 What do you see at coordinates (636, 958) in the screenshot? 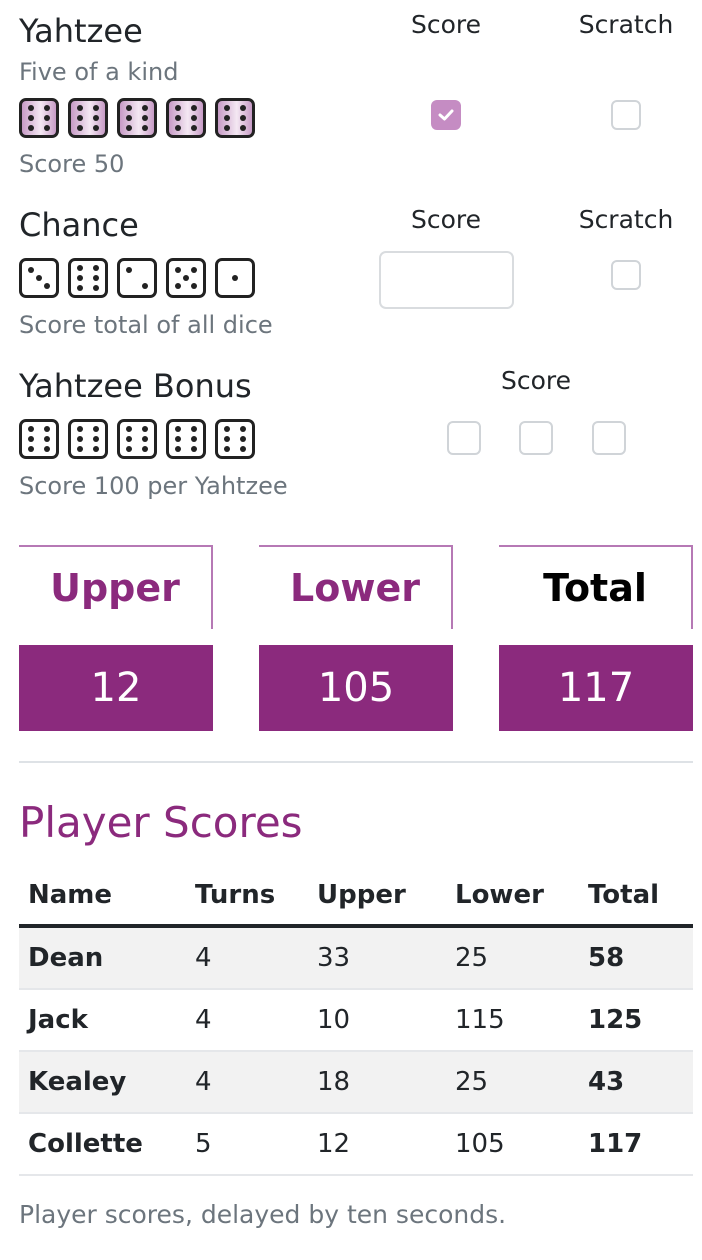
I see `player-total: 58` at bounding box center [636, 958].